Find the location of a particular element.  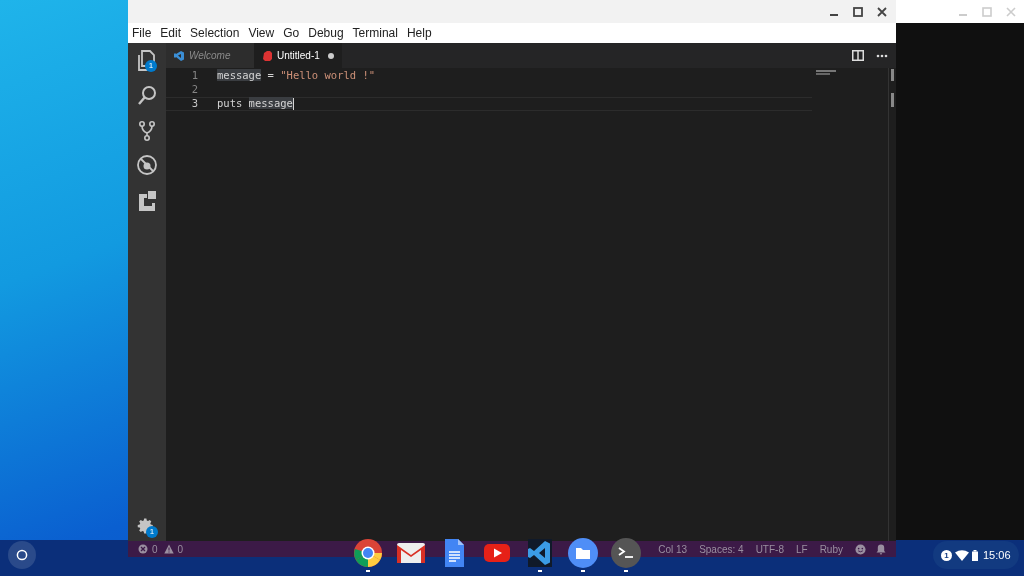

line-number: 3 is located at coordinates (194, 104).